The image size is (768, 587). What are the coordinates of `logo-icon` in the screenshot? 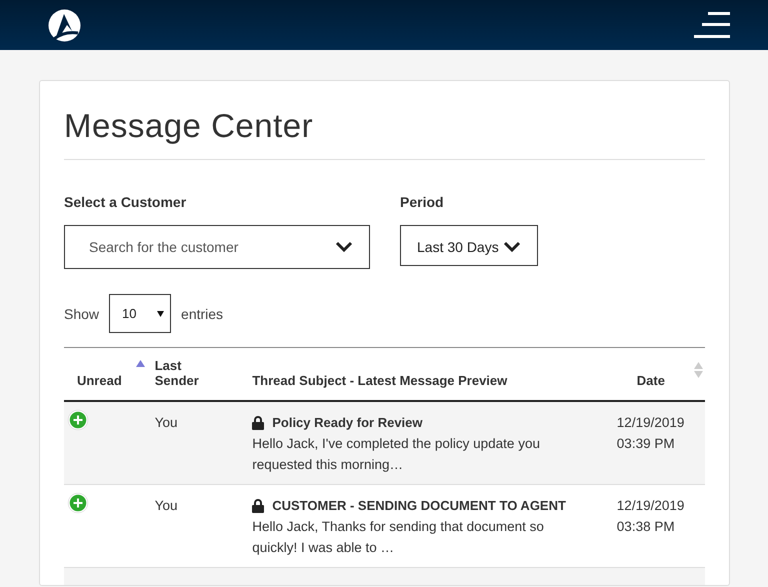 It's located at (64, 25).